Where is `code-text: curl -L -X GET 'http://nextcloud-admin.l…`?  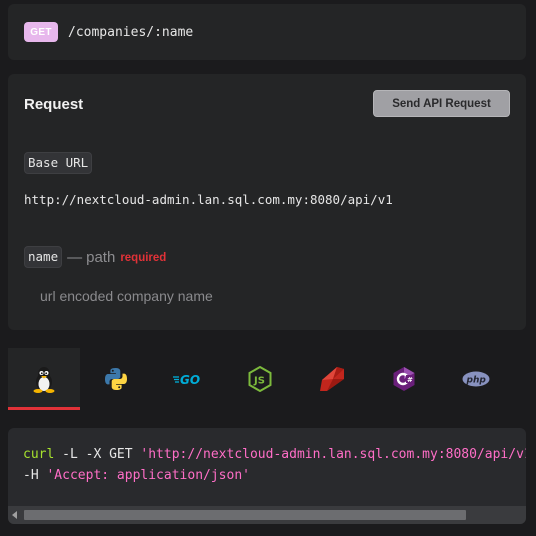 code-text: curl -L -X GET 'http://nextcloud-admin.l… is located at coordinates (274, 465).